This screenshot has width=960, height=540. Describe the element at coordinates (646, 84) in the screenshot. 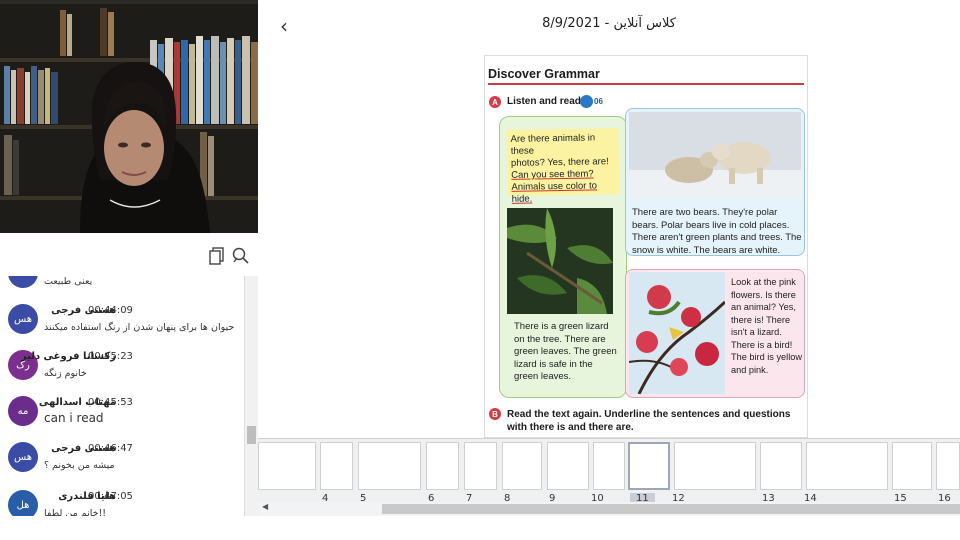

I see `heading-rule` at that location.